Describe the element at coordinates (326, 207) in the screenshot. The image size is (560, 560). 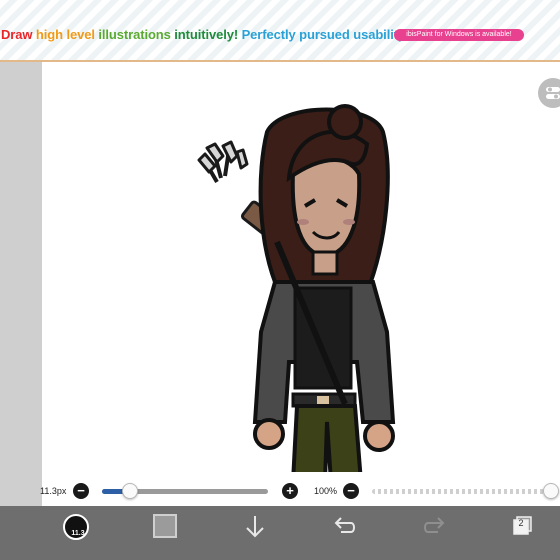
I see `face` at that location.